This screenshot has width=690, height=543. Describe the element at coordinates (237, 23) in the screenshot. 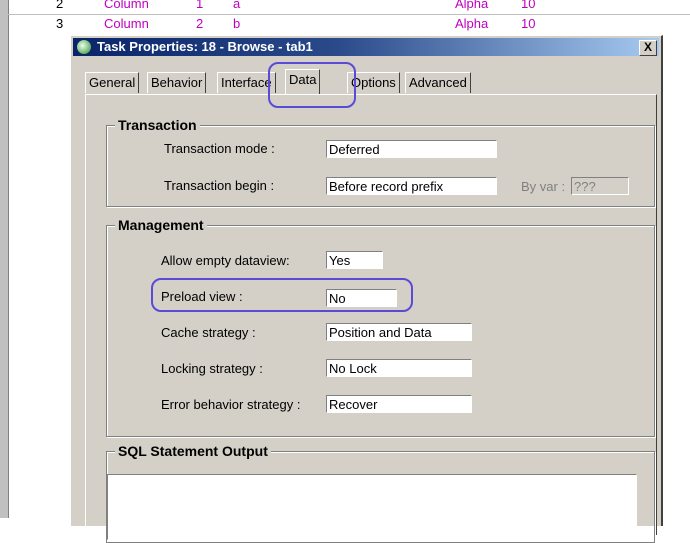

I see `cell-letter: b` at that location.